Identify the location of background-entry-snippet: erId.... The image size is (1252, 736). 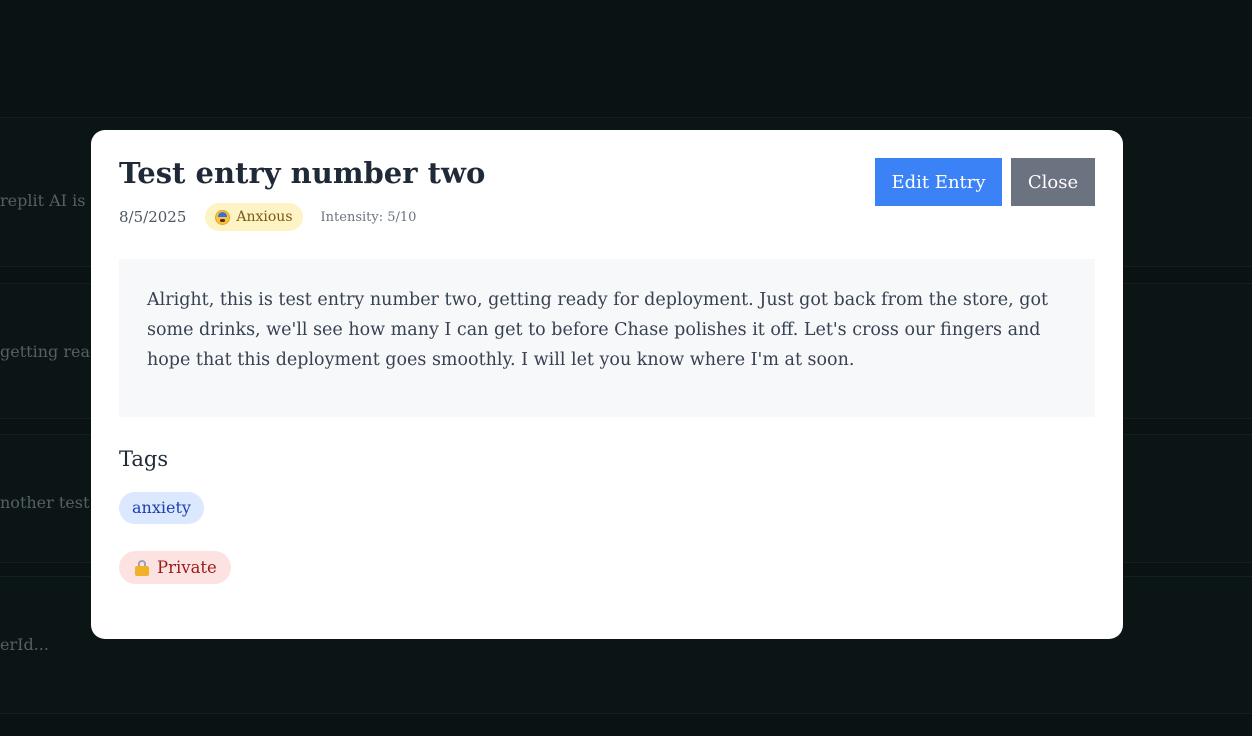
(24, 644).